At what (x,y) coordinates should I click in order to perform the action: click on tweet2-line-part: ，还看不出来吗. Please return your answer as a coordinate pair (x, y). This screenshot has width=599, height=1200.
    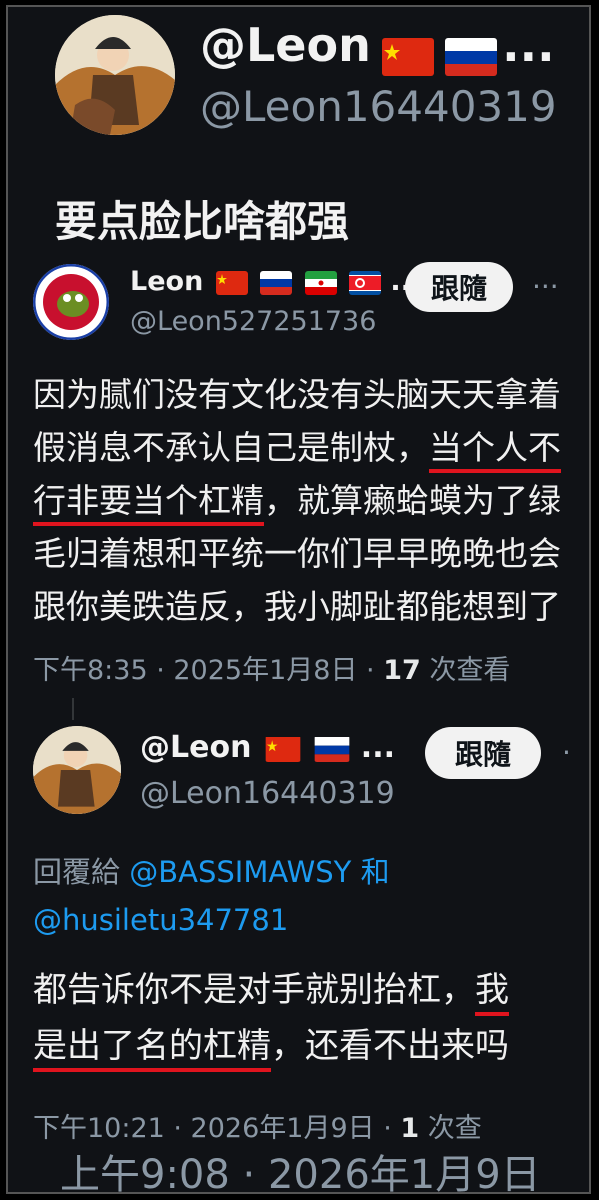
    Looking at the image, I should click on (390, 1046).